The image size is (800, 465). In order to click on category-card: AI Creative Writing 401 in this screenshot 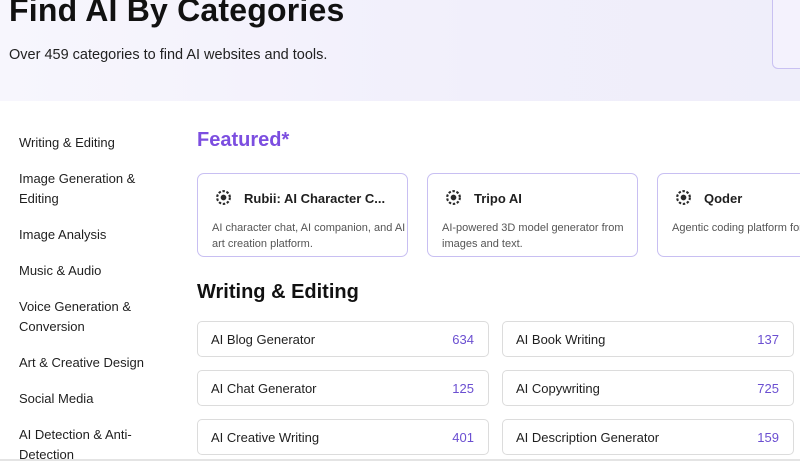, I will do `click(343, 437)`.